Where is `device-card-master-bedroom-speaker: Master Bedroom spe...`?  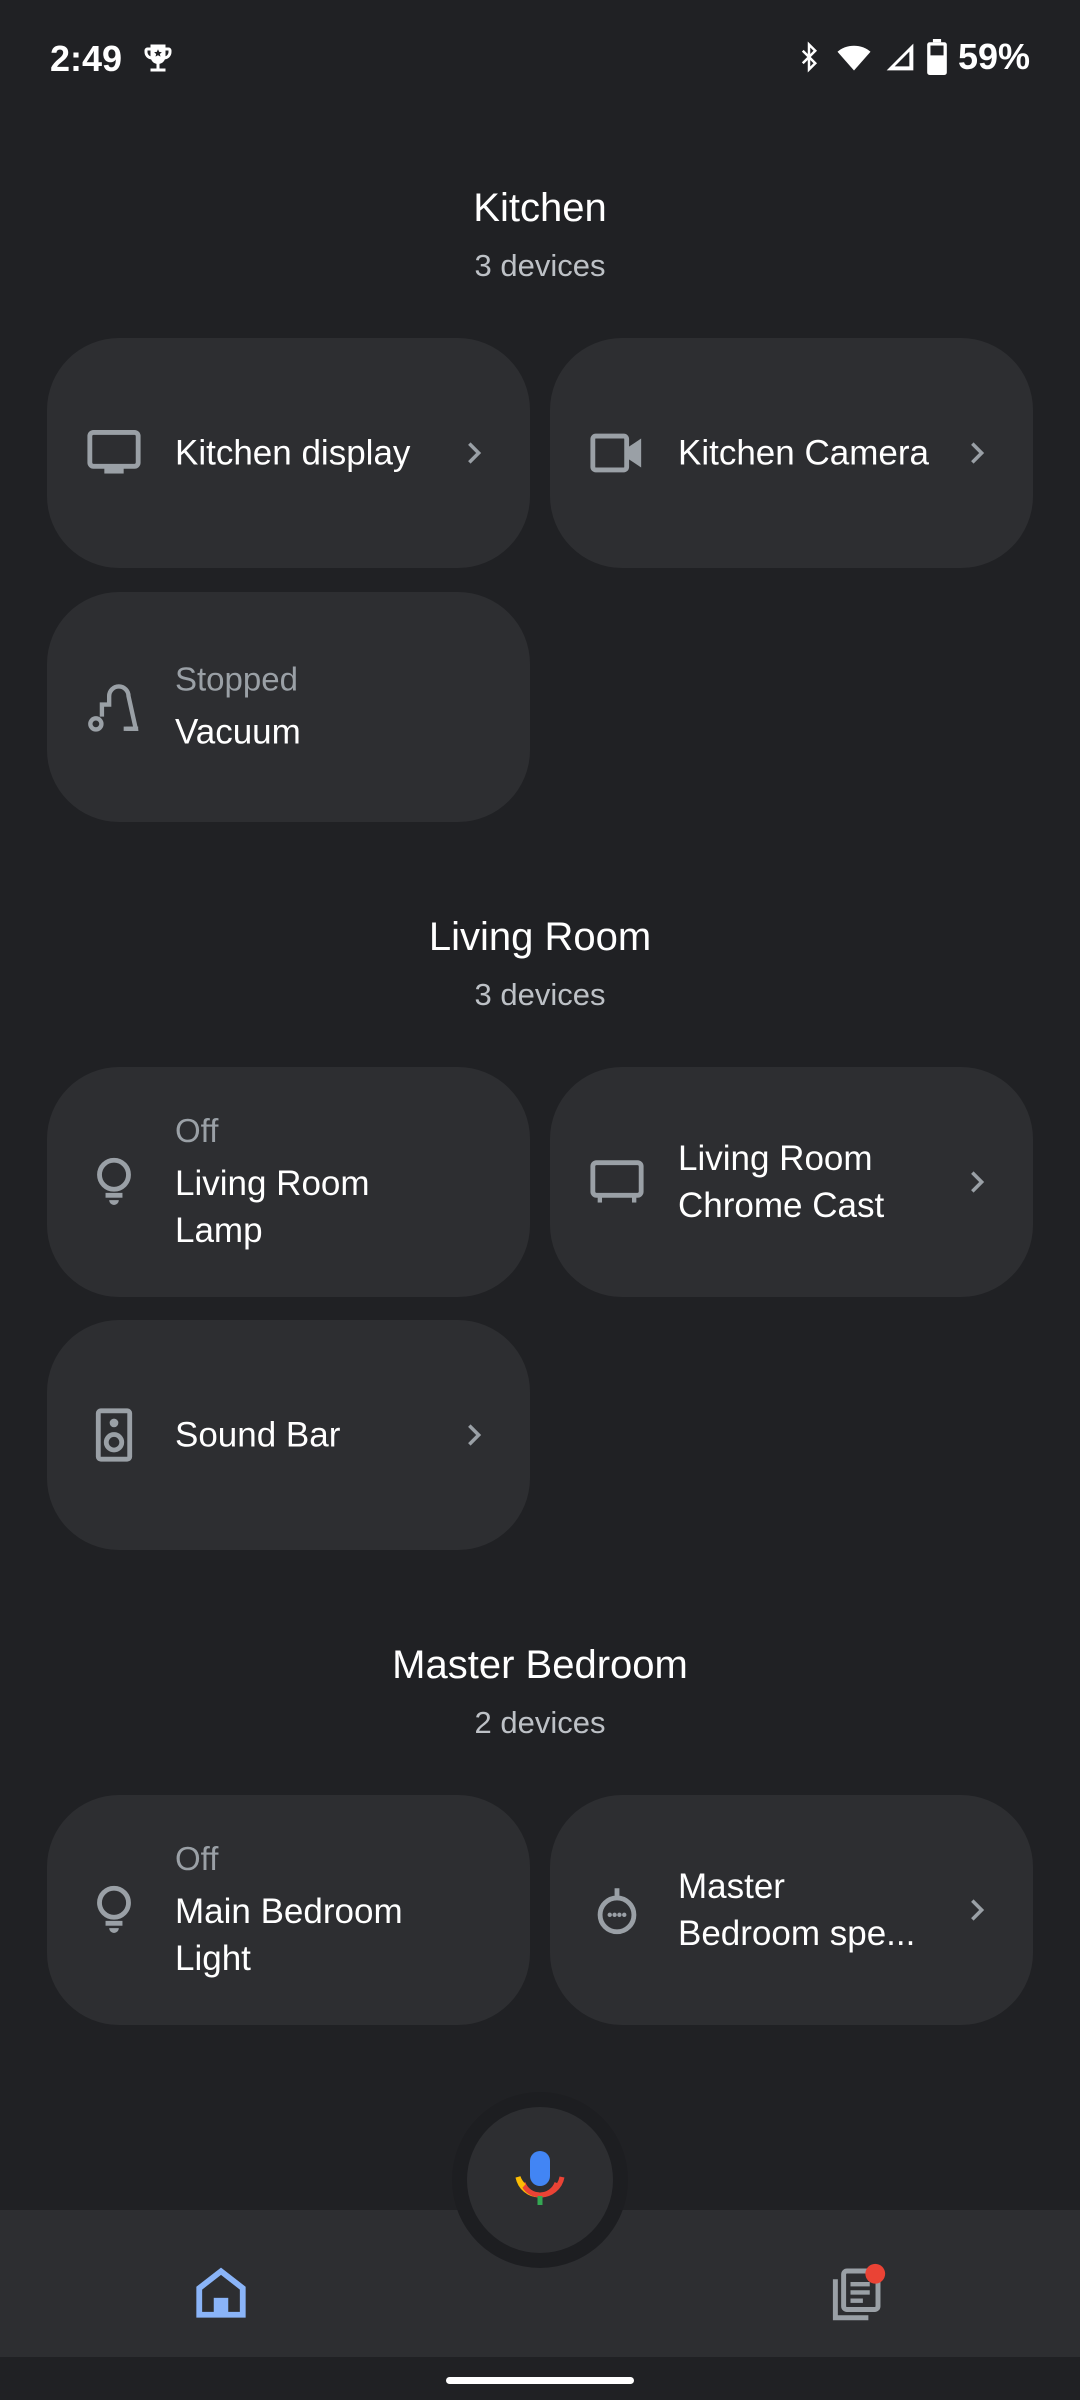
device-card-master-bedroom-speaker: Master Bedroom spe... is located at coordinates (791, 1910).